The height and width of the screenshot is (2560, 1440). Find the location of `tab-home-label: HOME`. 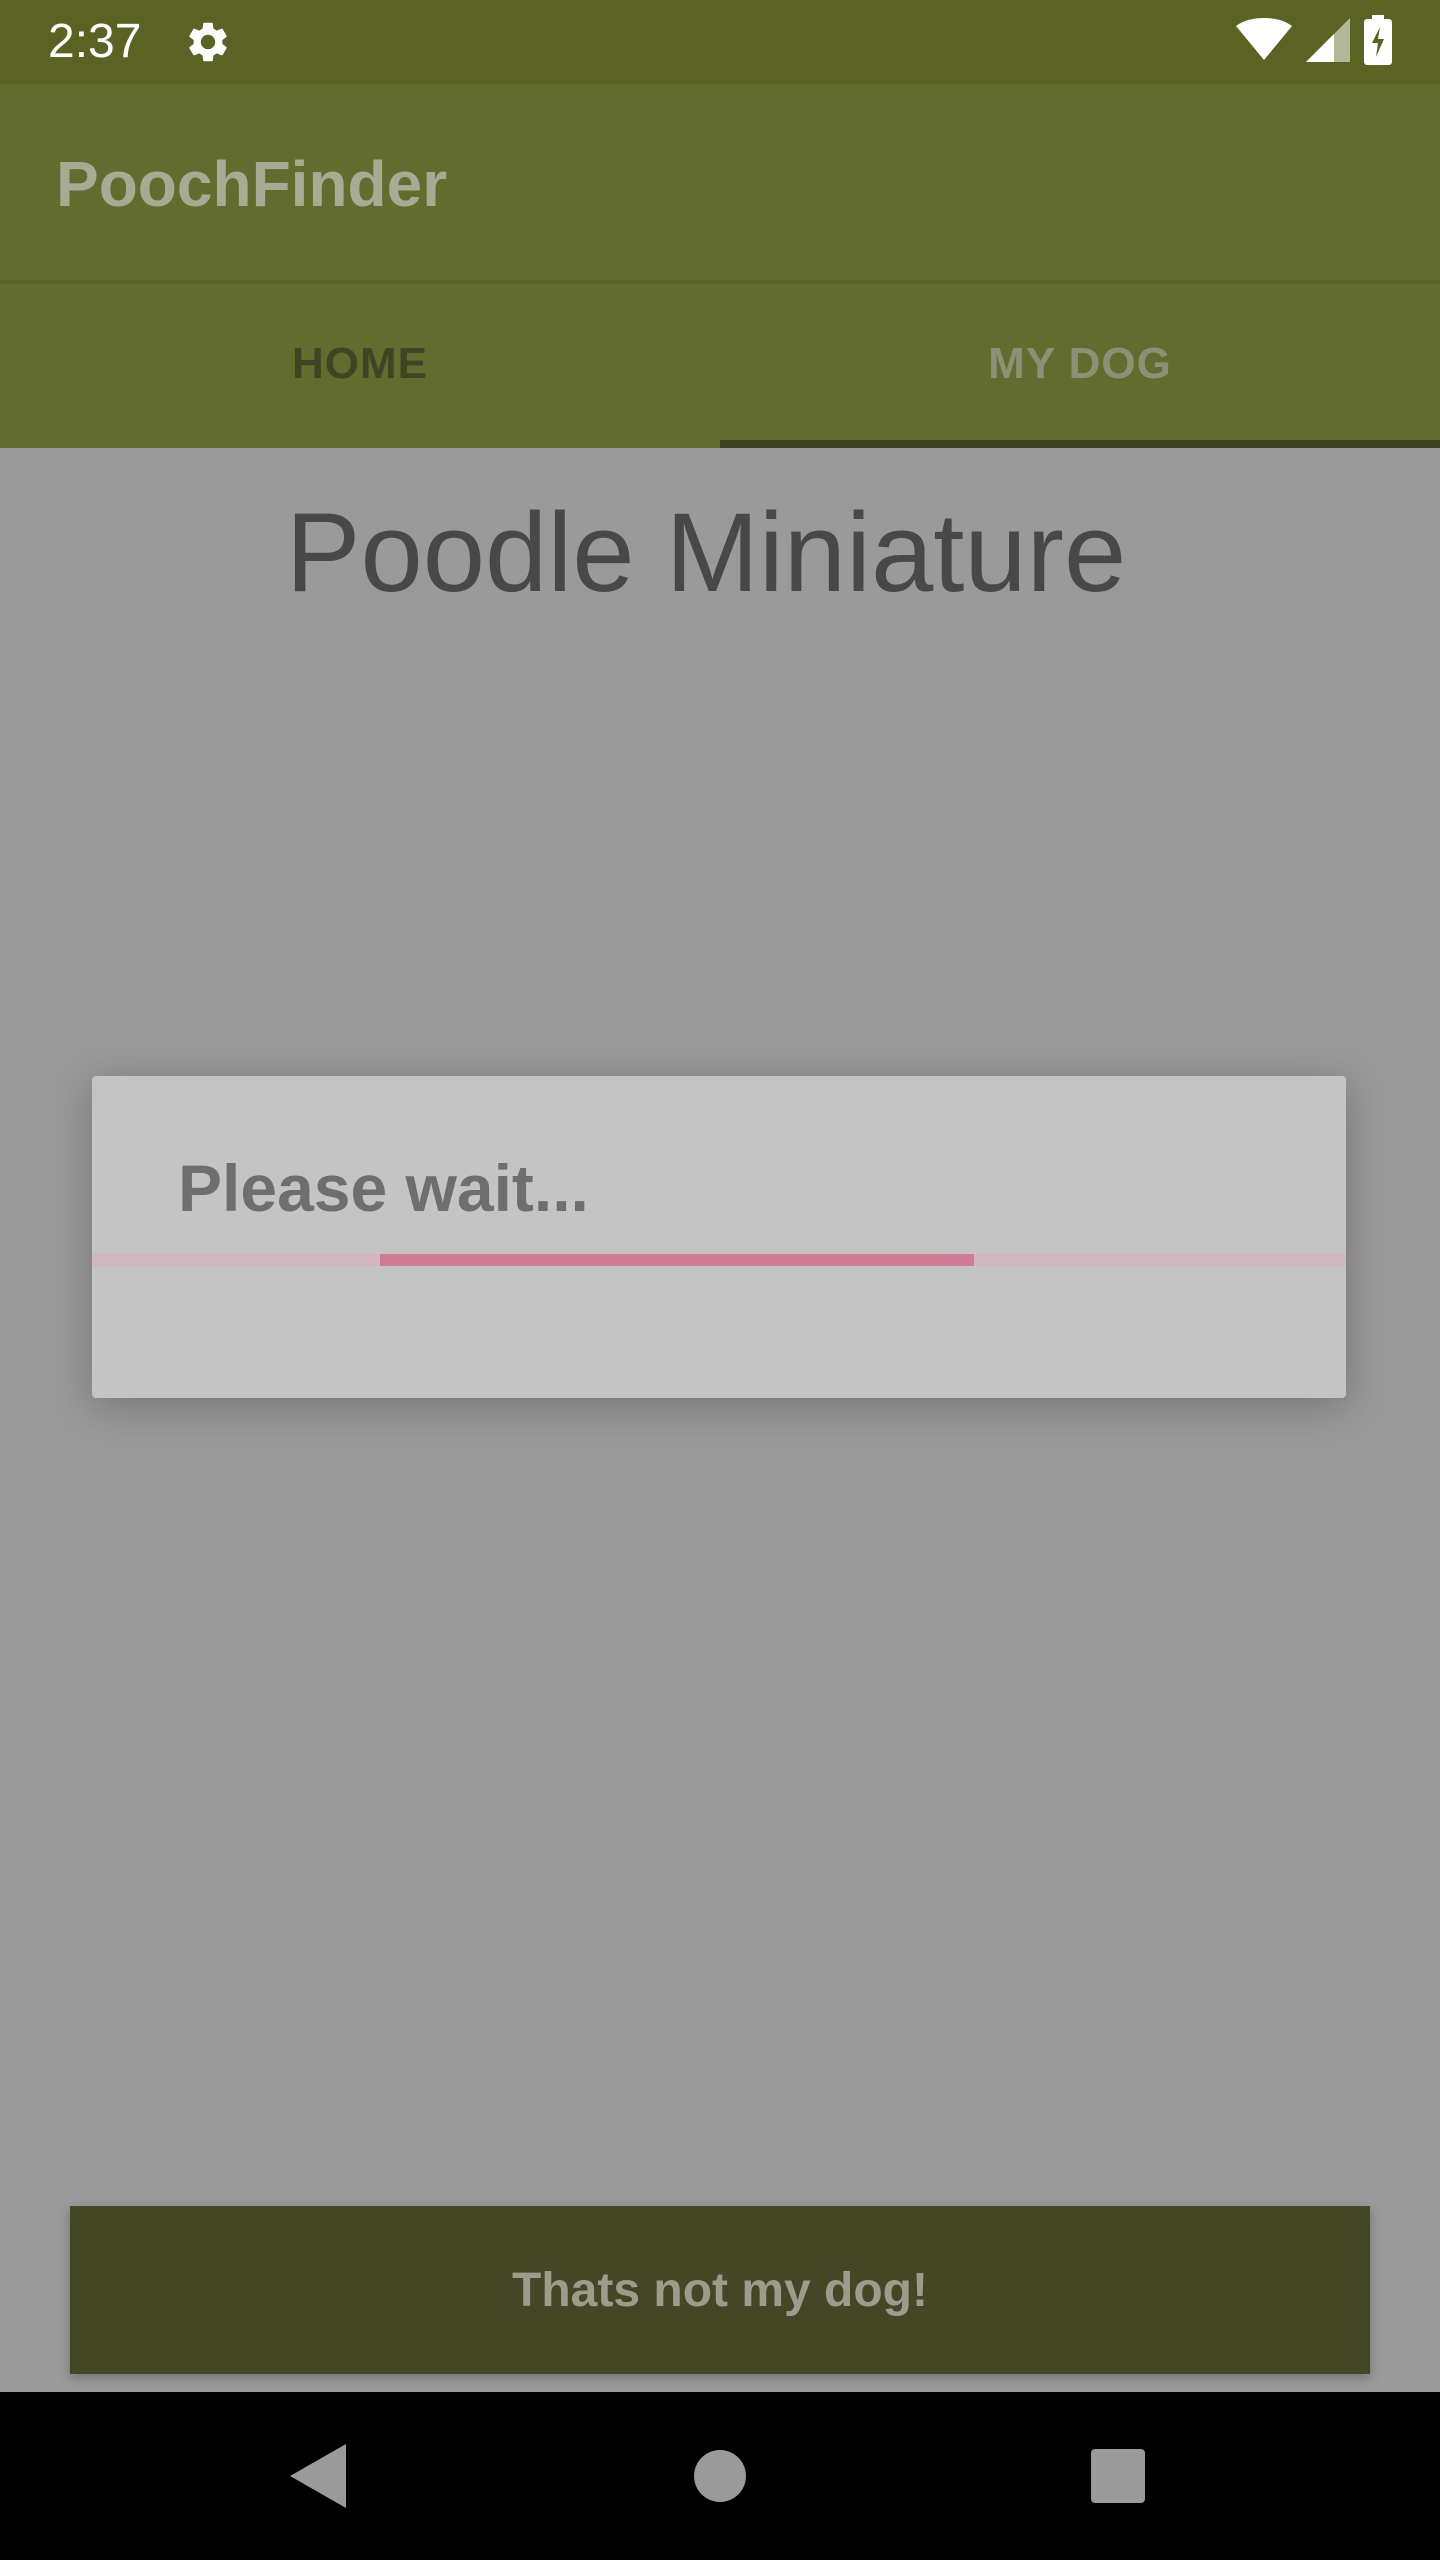

tab-home-label: HOME is located at coordinates (360, 363).